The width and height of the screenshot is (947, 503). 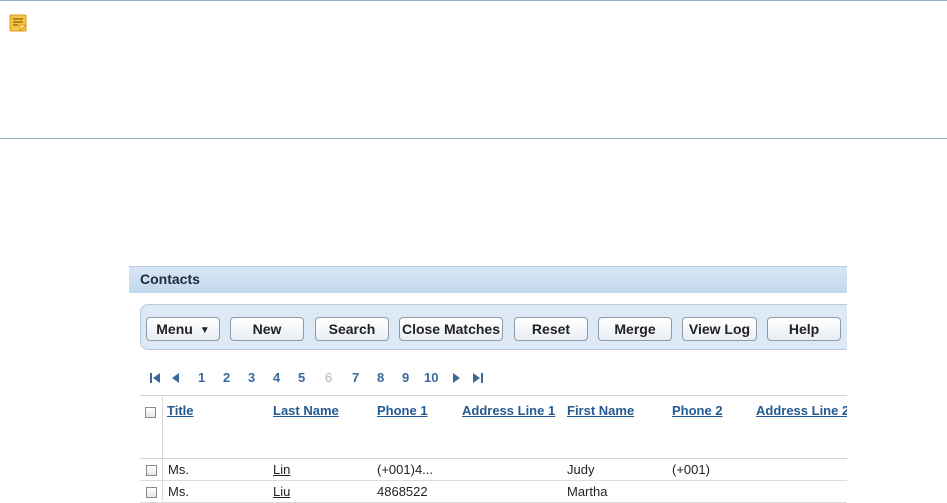 What do you see at coordinates (691, 469) in the screenshot?
I see `cell-phone-2: (+001)` at bounding box center [691, 469].